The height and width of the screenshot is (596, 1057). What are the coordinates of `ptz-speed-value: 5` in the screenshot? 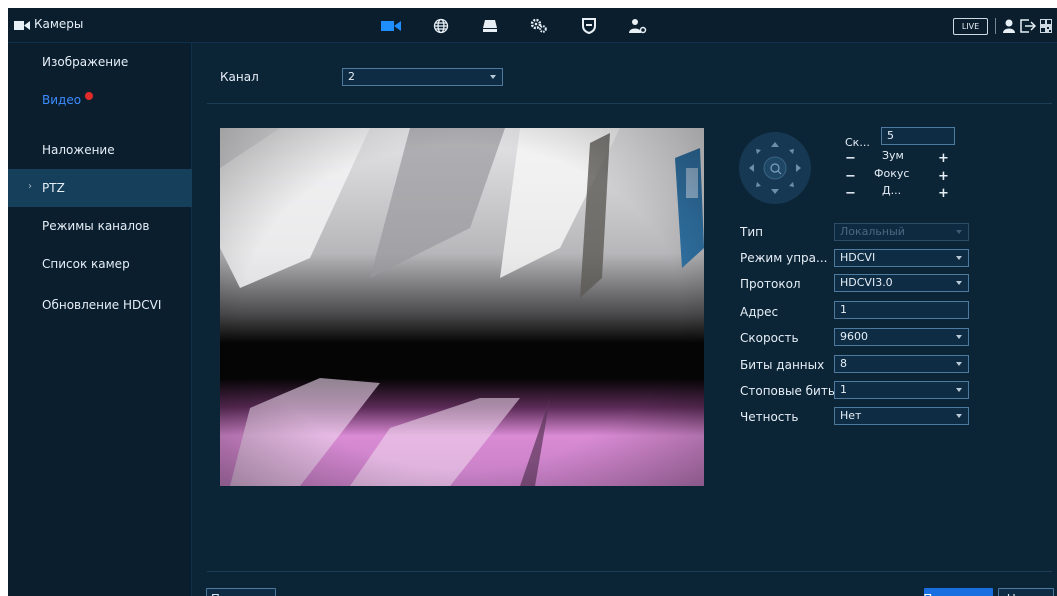 It's located at (890, 135).